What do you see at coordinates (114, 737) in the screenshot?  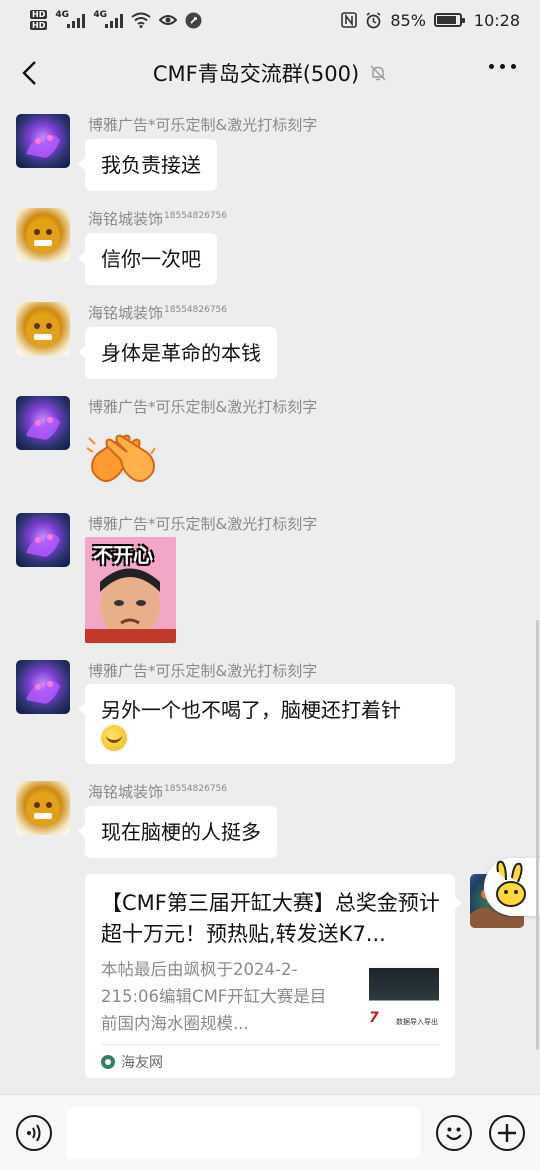 I see `laughing-tears-emoji-icon` at bounding box center [114, 737].